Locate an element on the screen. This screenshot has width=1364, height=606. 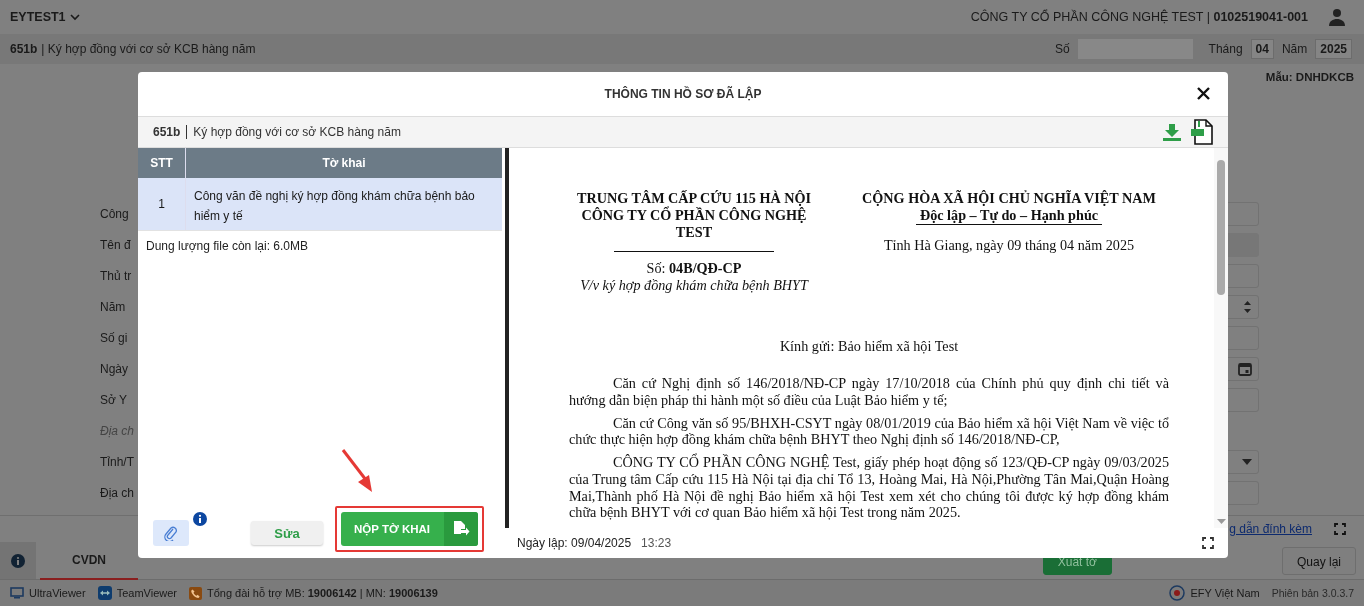
nation-title: CỘNG HÒA XÃ HỘI CHỦ NGHĨA VIỆT NAM is located at coordinates (1009, 199).